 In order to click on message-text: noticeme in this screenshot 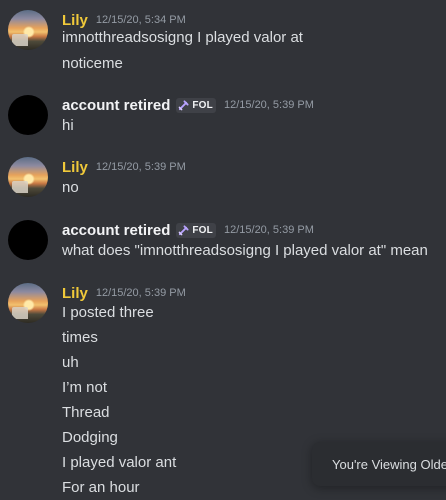, I will do `click(92, 63)`.